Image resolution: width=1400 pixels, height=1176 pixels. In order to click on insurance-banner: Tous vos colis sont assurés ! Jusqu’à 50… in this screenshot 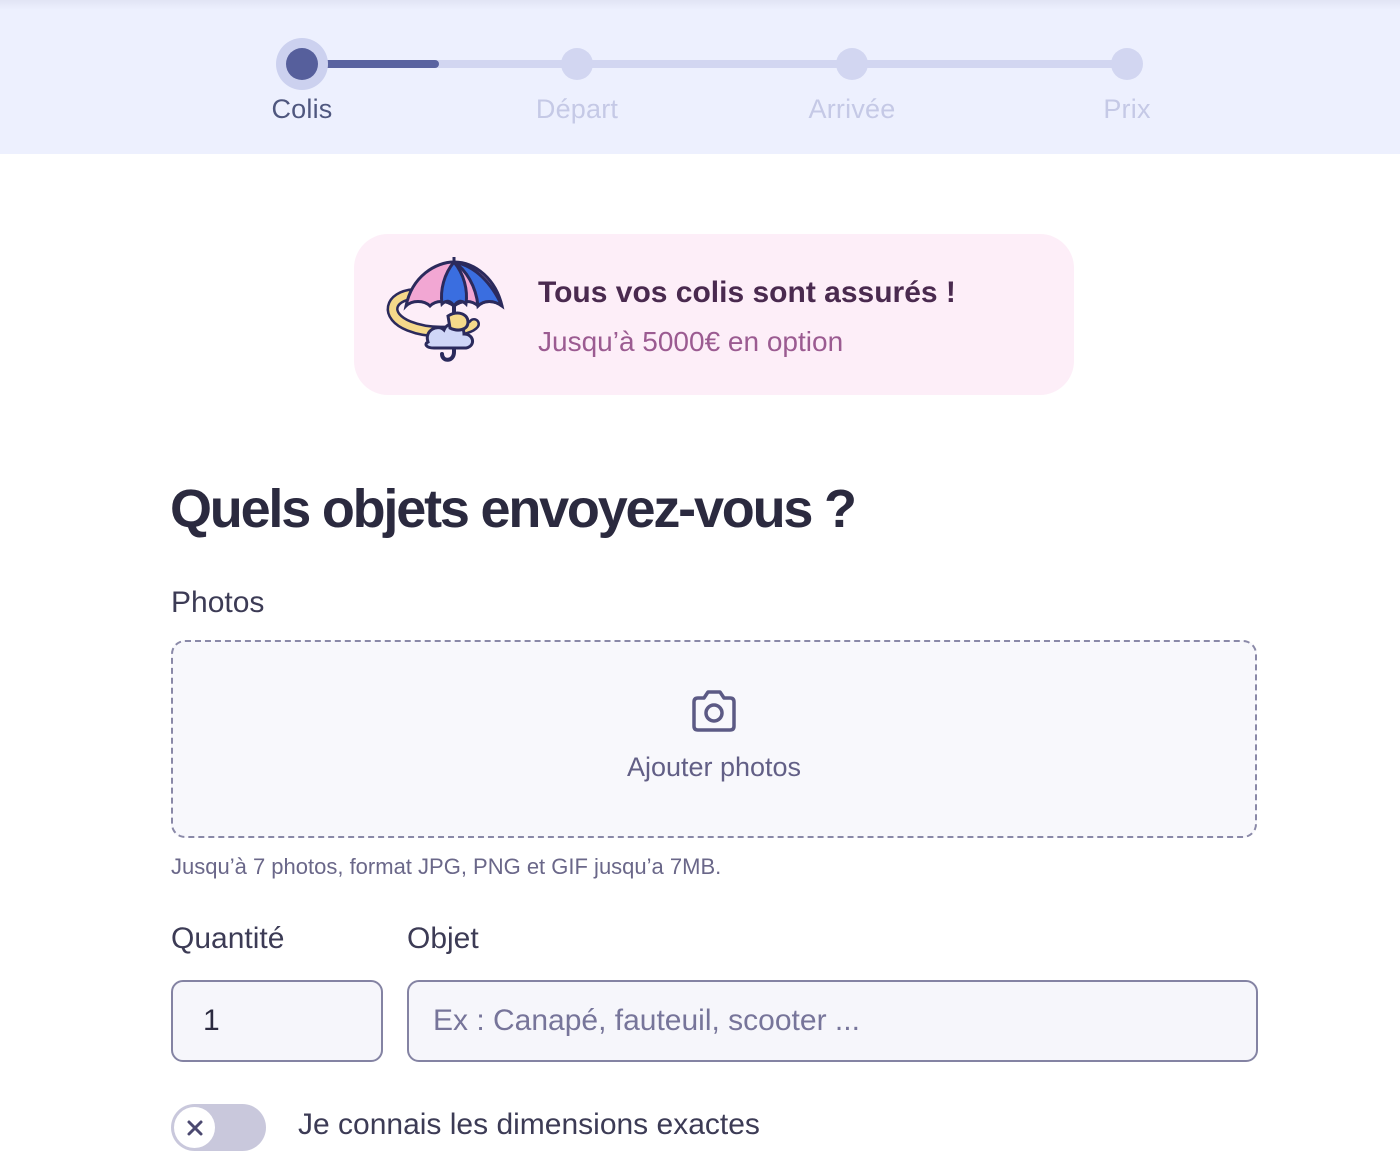, I will do `click(714, 314)`.